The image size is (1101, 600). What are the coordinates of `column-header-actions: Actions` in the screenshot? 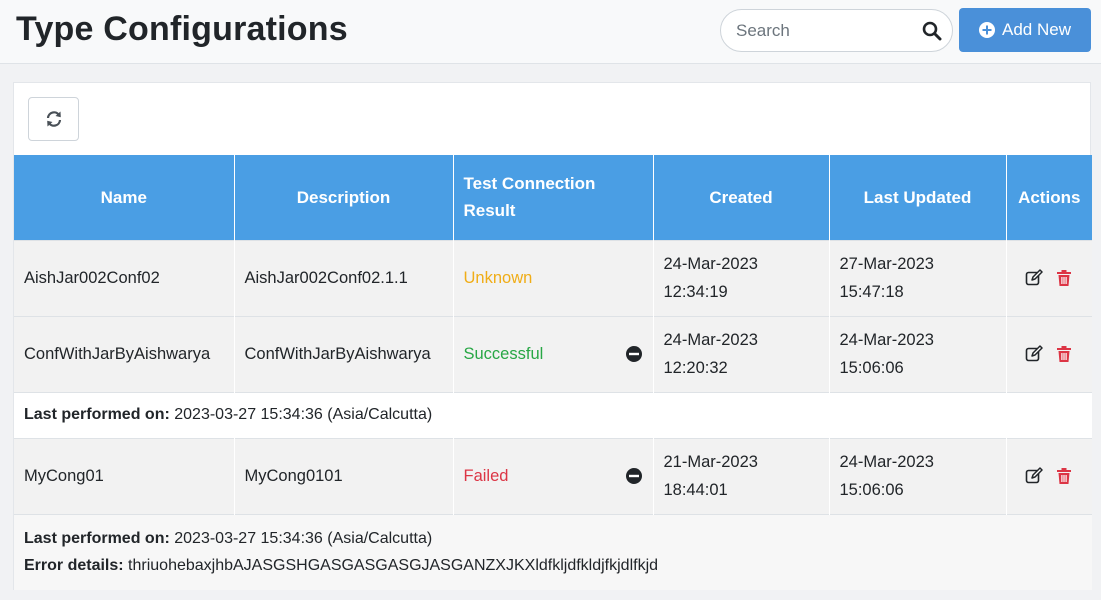 It's located at (1049, 197).